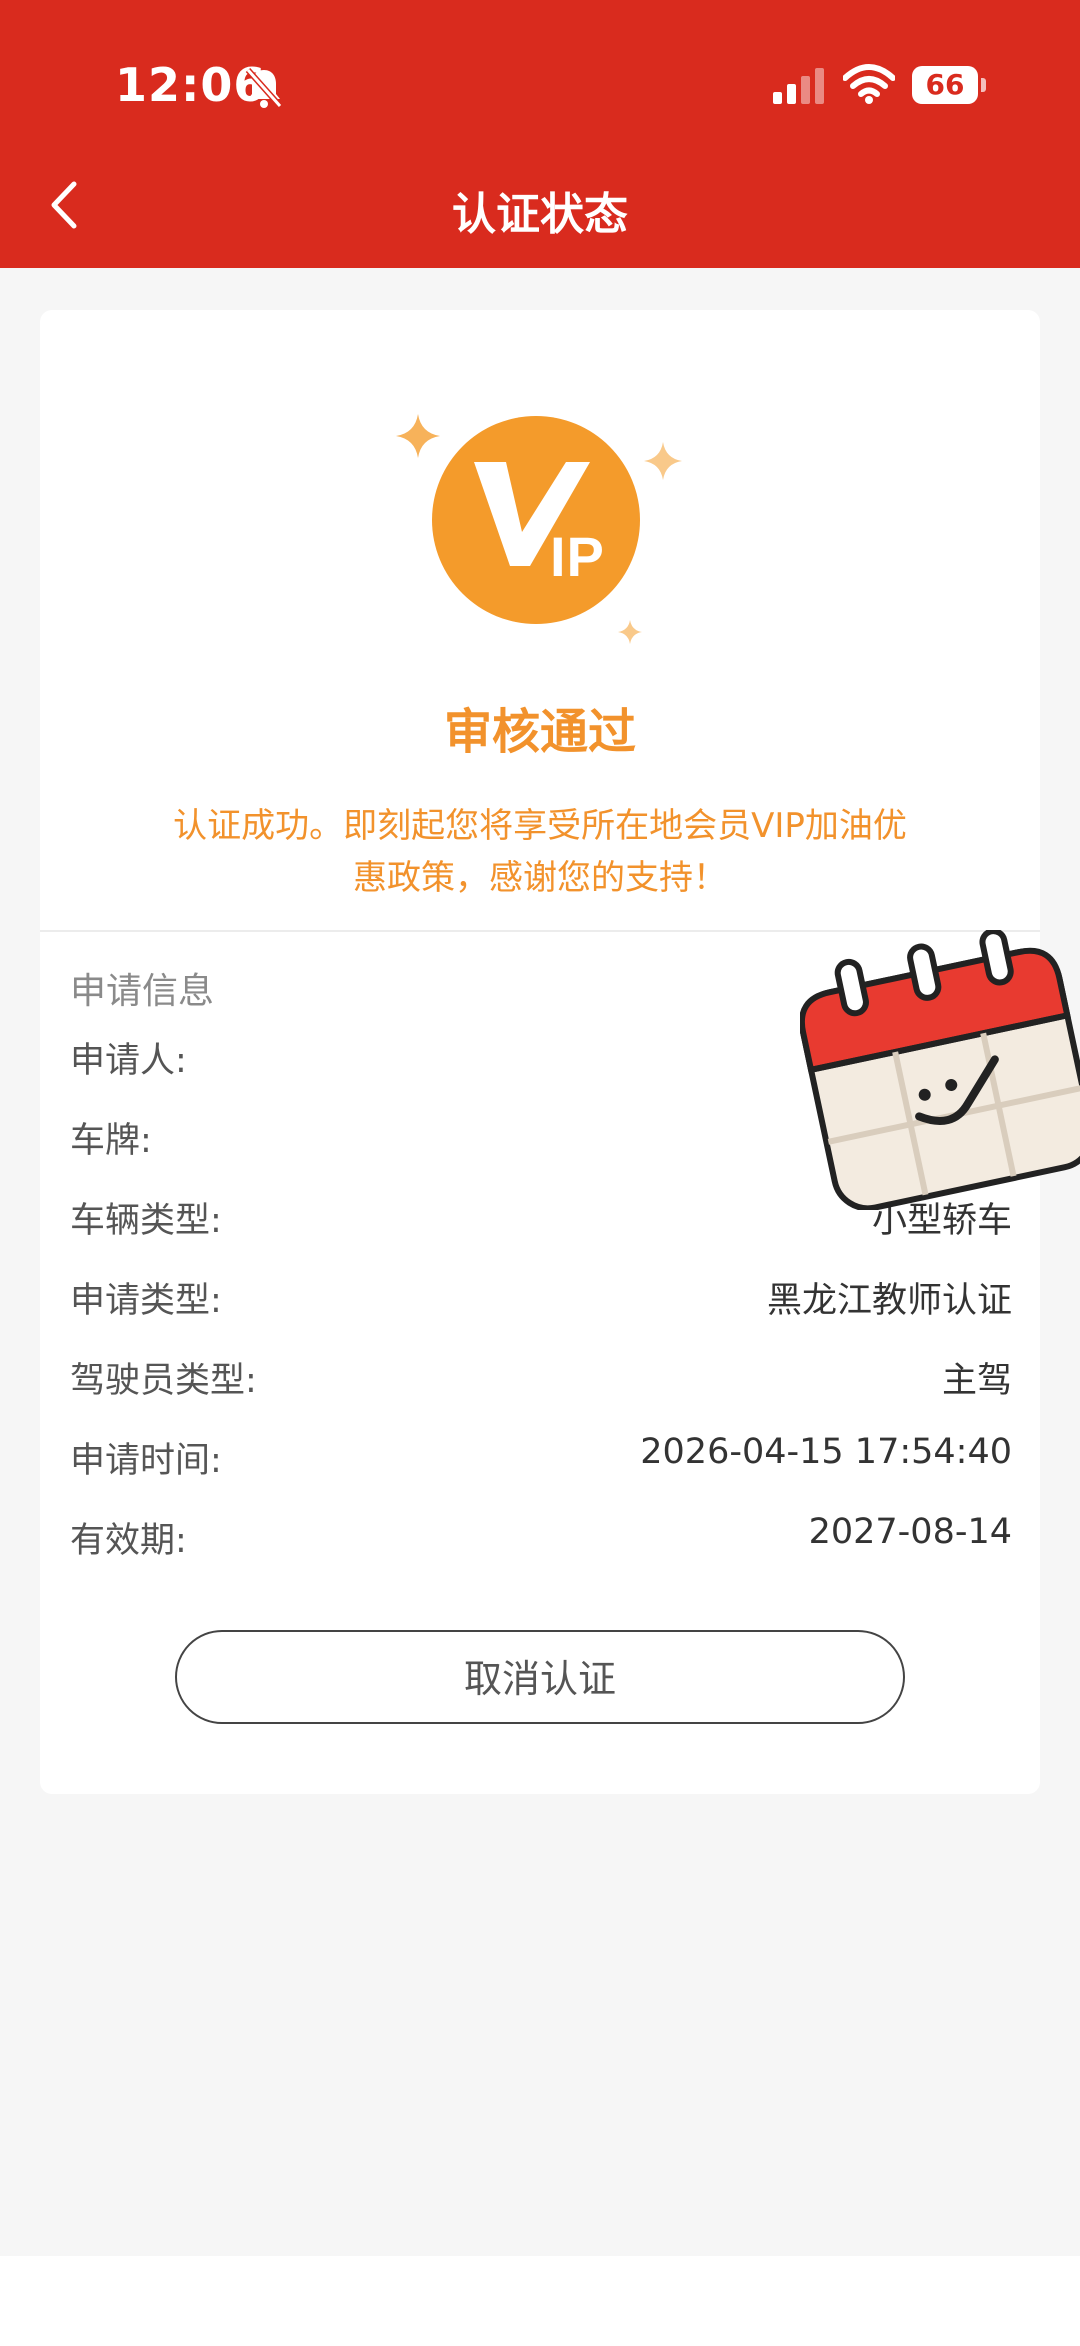 This screenshot has width=1080, height=2346. Describe the element at coordinates (540, 134) in the screenshot. I see `app-header: 12:06 66 认证状态` at that location.